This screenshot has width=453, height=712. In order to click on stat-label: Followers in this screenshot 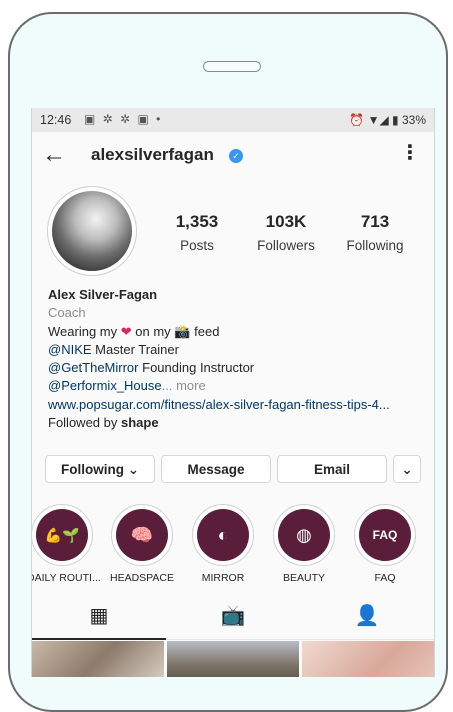, I will do `click(286, 245)`.